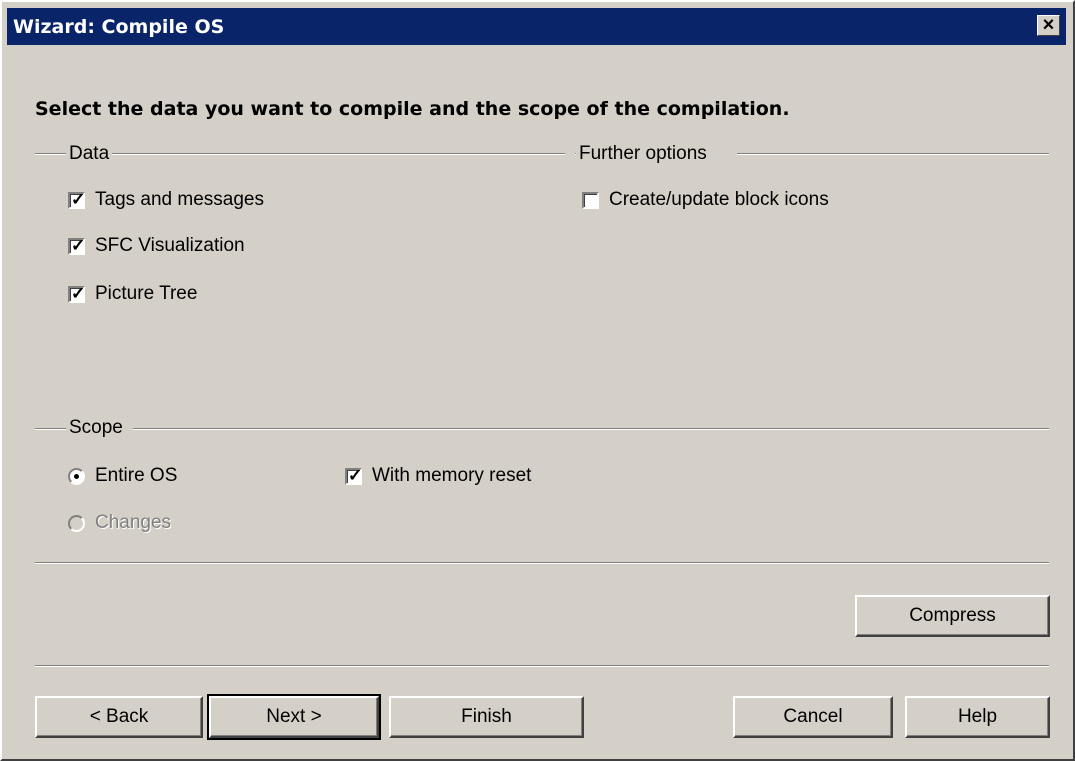  Describe the element at coordinates (977, 717) in the screenshot. I see `help-button: Help` at that location.